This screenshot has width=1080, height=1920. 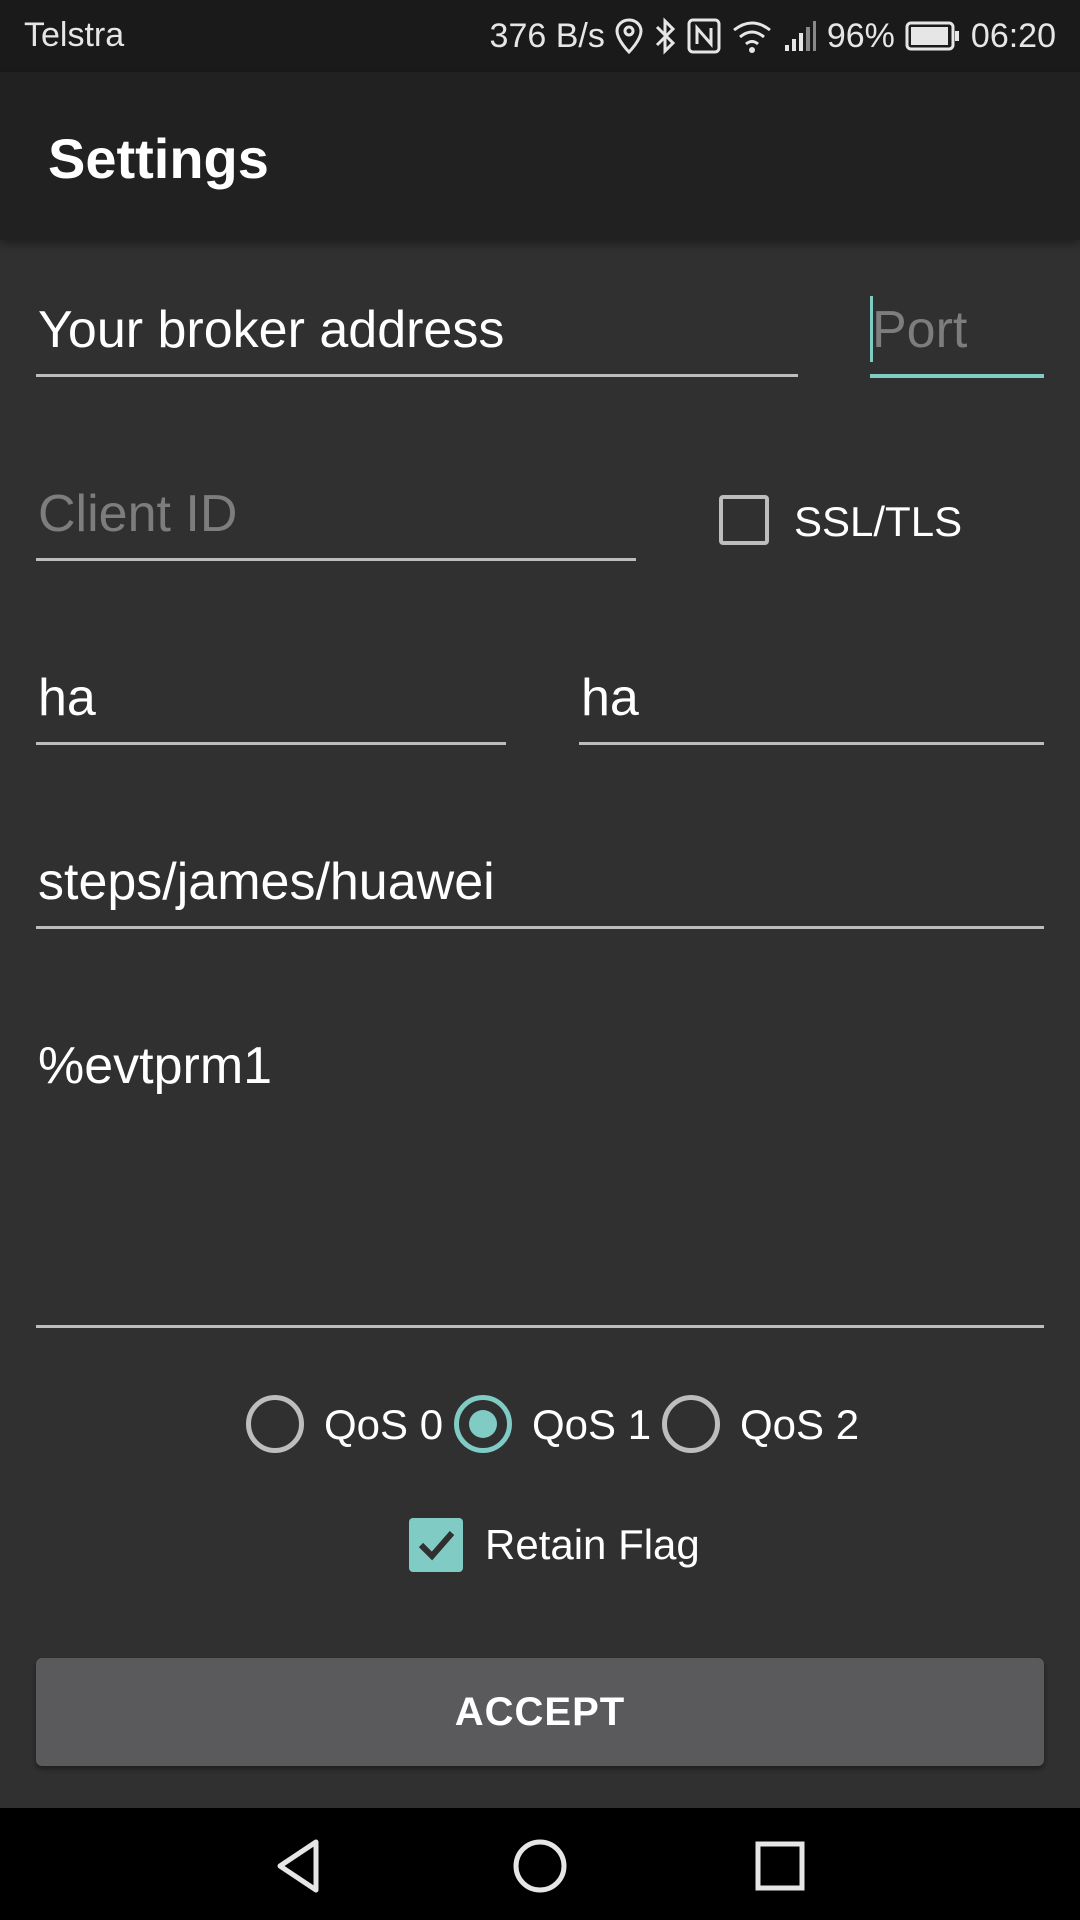 I want to click on message-field: %evtprm1, so click(x=540, y=1179).